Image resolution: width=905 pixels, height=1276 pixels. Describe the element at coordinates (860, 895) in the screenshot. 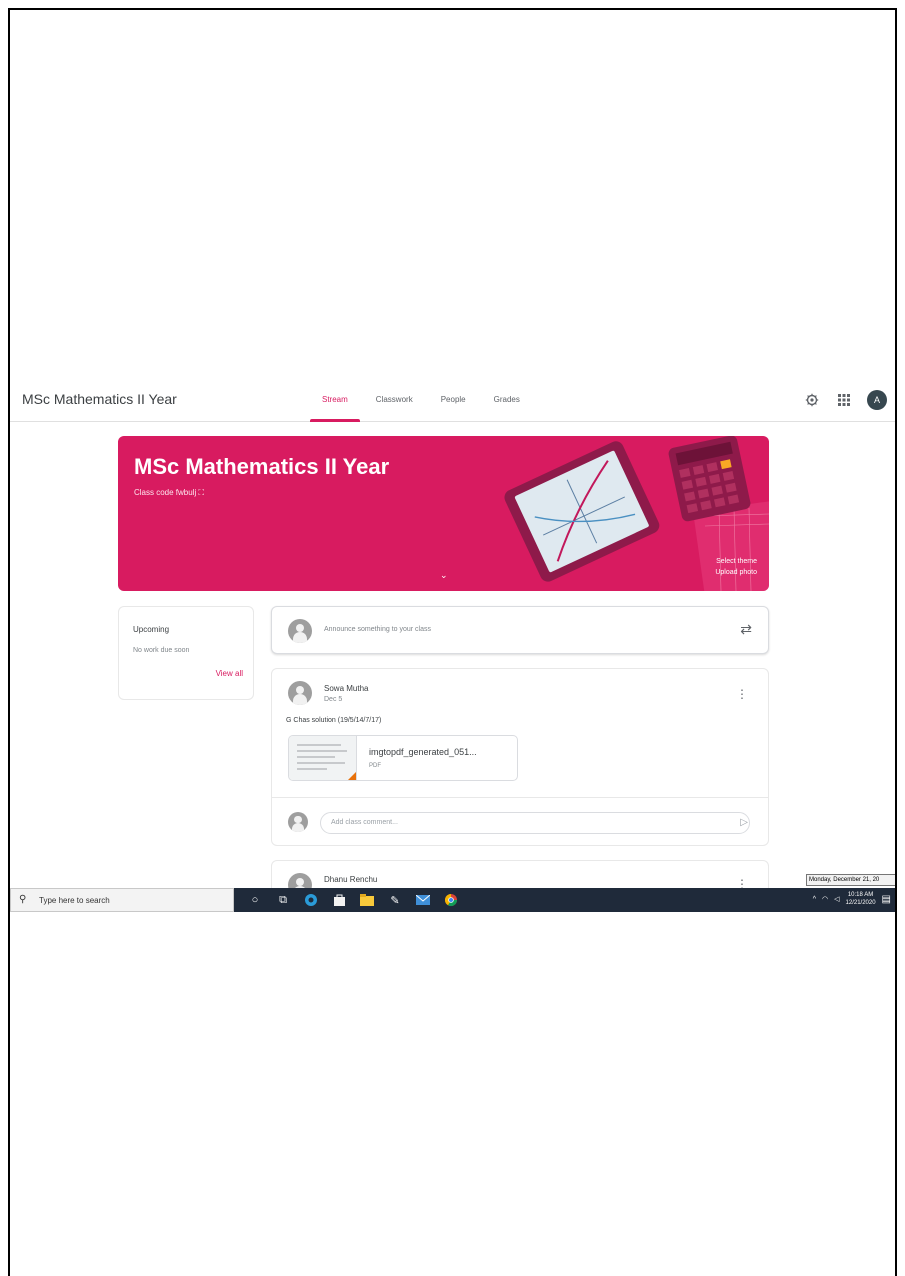

I see `clock-time: 10:18 AM` at that location.